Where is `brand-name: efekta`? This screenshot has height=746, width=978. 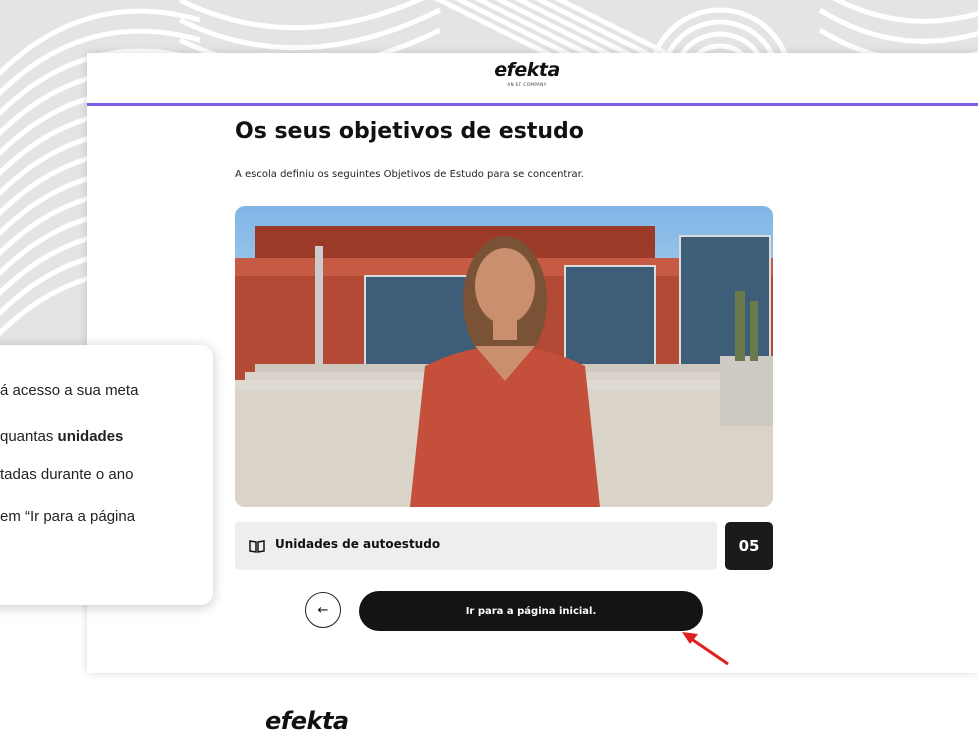 brand-name: efekta is located at coordinates (527, 70).